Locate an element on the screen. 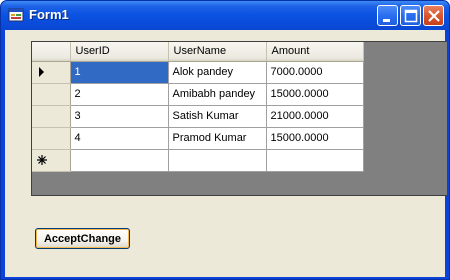 Image resolution: width=450 pixels, height=280 pixels. cell-username: Amibabh pandey is located at coordinates (217, 94).